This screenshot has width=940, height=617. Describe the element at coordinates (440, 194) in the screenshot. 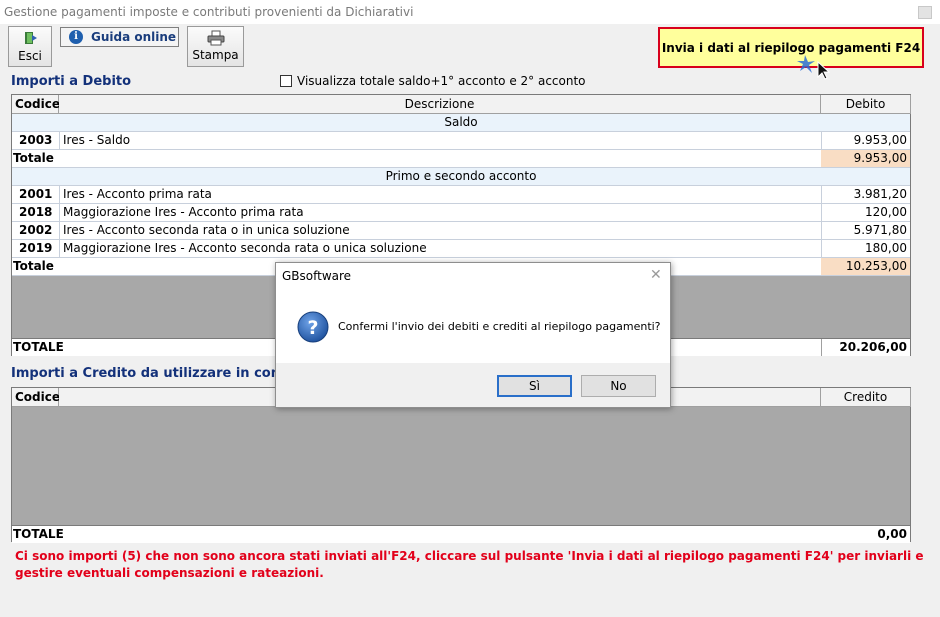

I see `row-descrizione: Ires - Acconto prima rata` at that location.